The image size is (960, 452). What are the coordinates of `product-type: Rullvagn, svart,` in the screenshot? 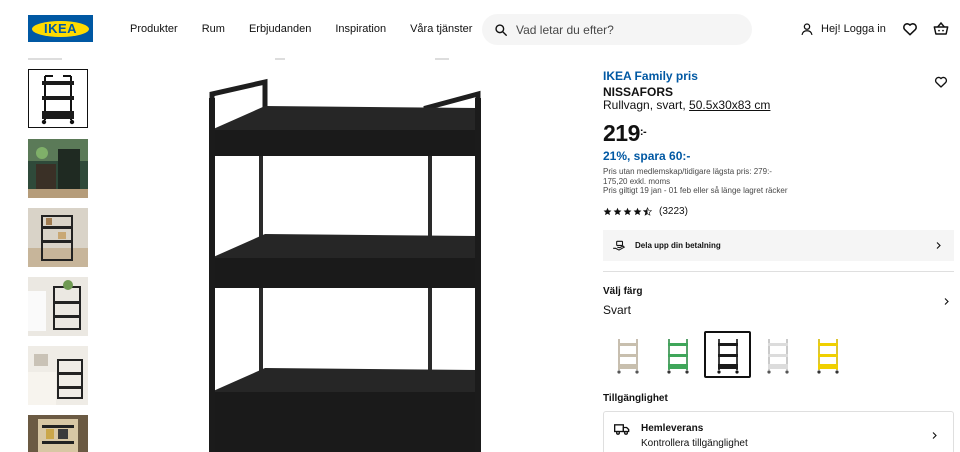 It's located at (646, 105).